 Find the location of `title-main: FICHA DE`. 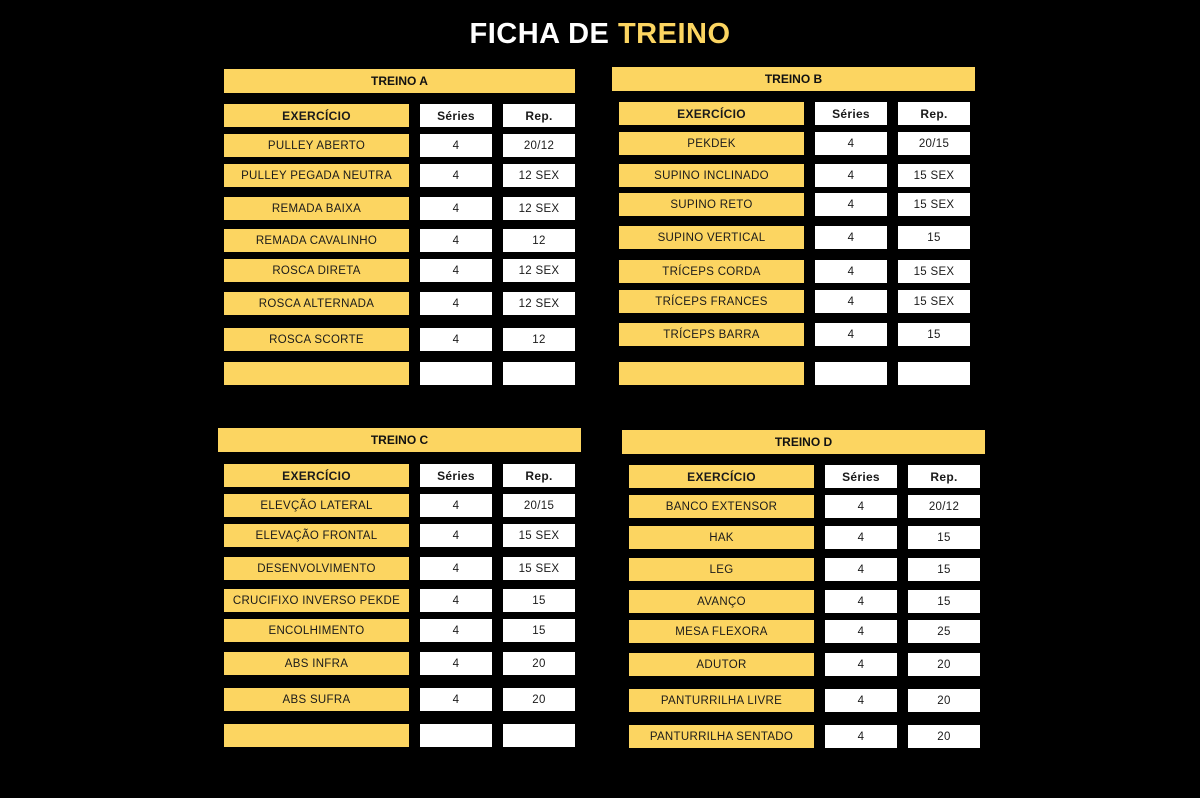

title-main: FICHA DE is located at coordinates (539, 34).